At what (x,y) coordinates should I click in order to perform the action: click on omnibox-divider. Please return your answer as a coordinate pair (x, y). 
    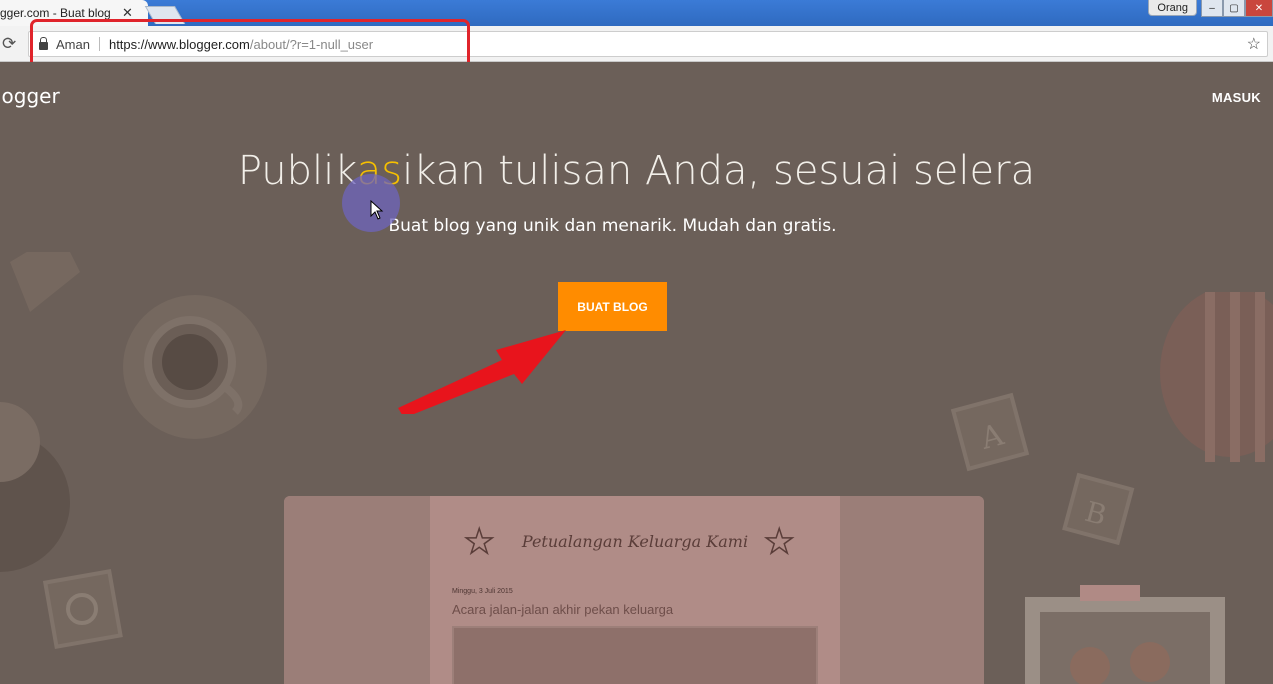
    Looking at the image, I should click on (99, 44).